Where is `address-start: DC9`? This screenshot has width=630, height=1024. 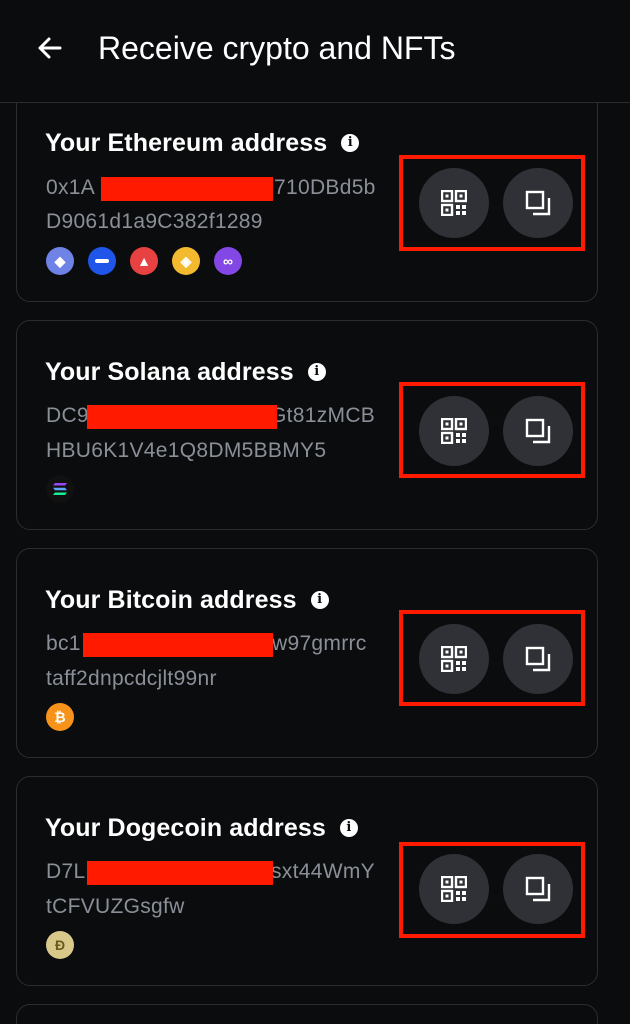
address-start: DC9 is located at coordinates (67, 415).